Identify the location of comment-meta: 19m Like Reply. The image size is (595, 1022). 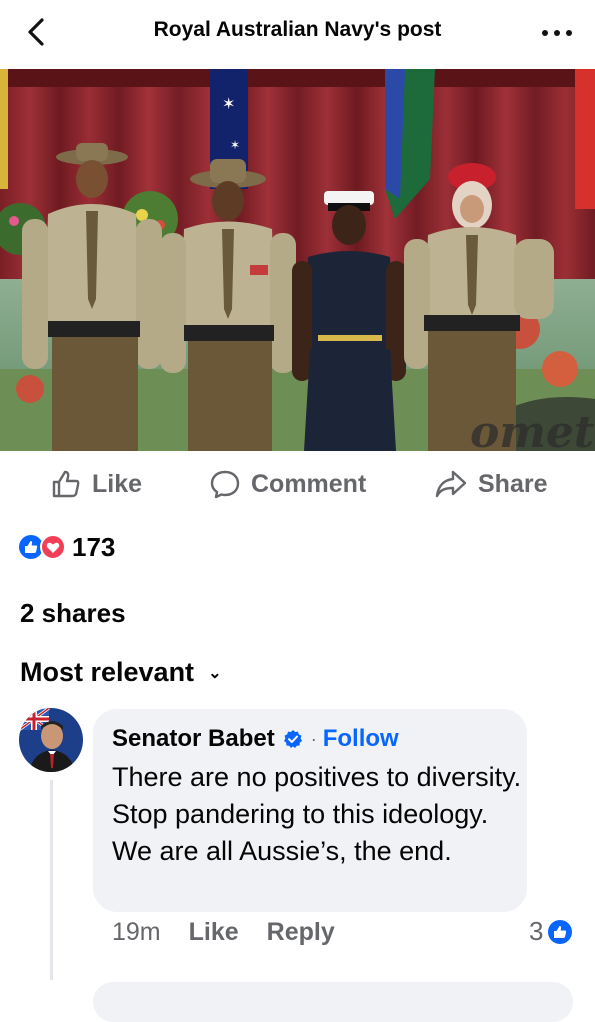
(237, 932).